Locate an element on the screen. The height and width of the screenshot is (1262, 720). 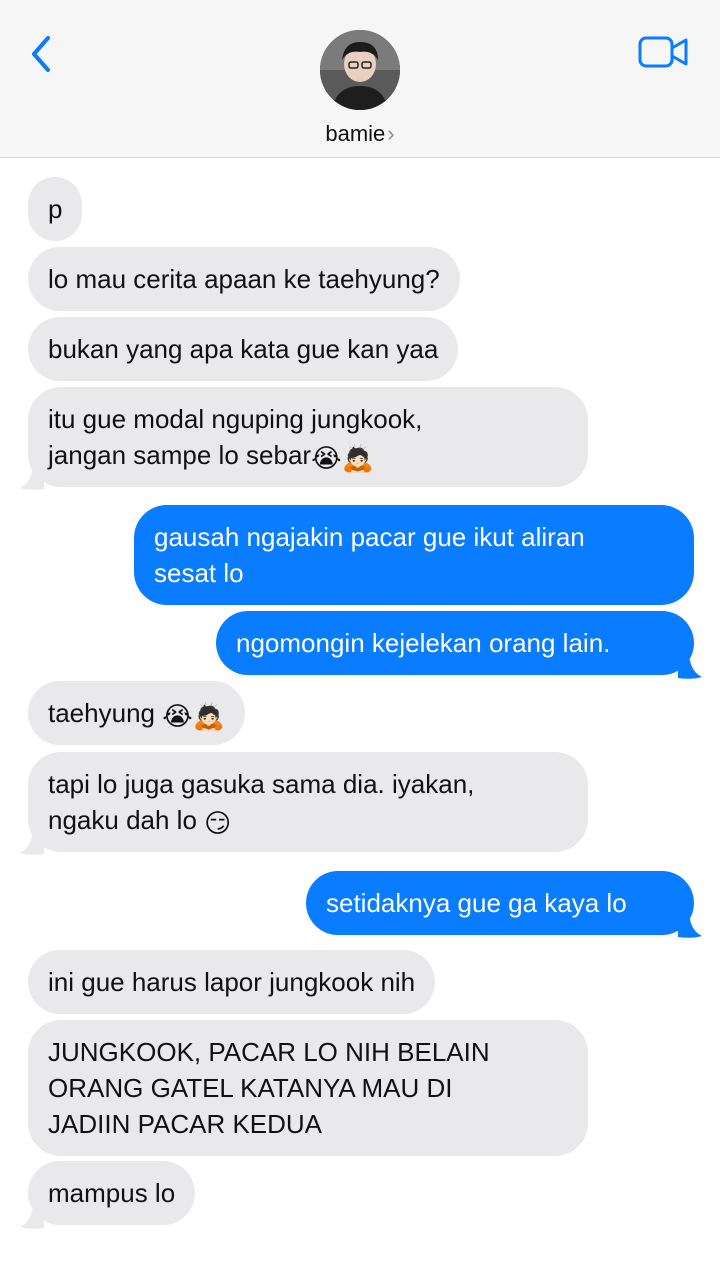
message-text: ini gue harus lapor jungkook nih is located at coordinates (232, 982).